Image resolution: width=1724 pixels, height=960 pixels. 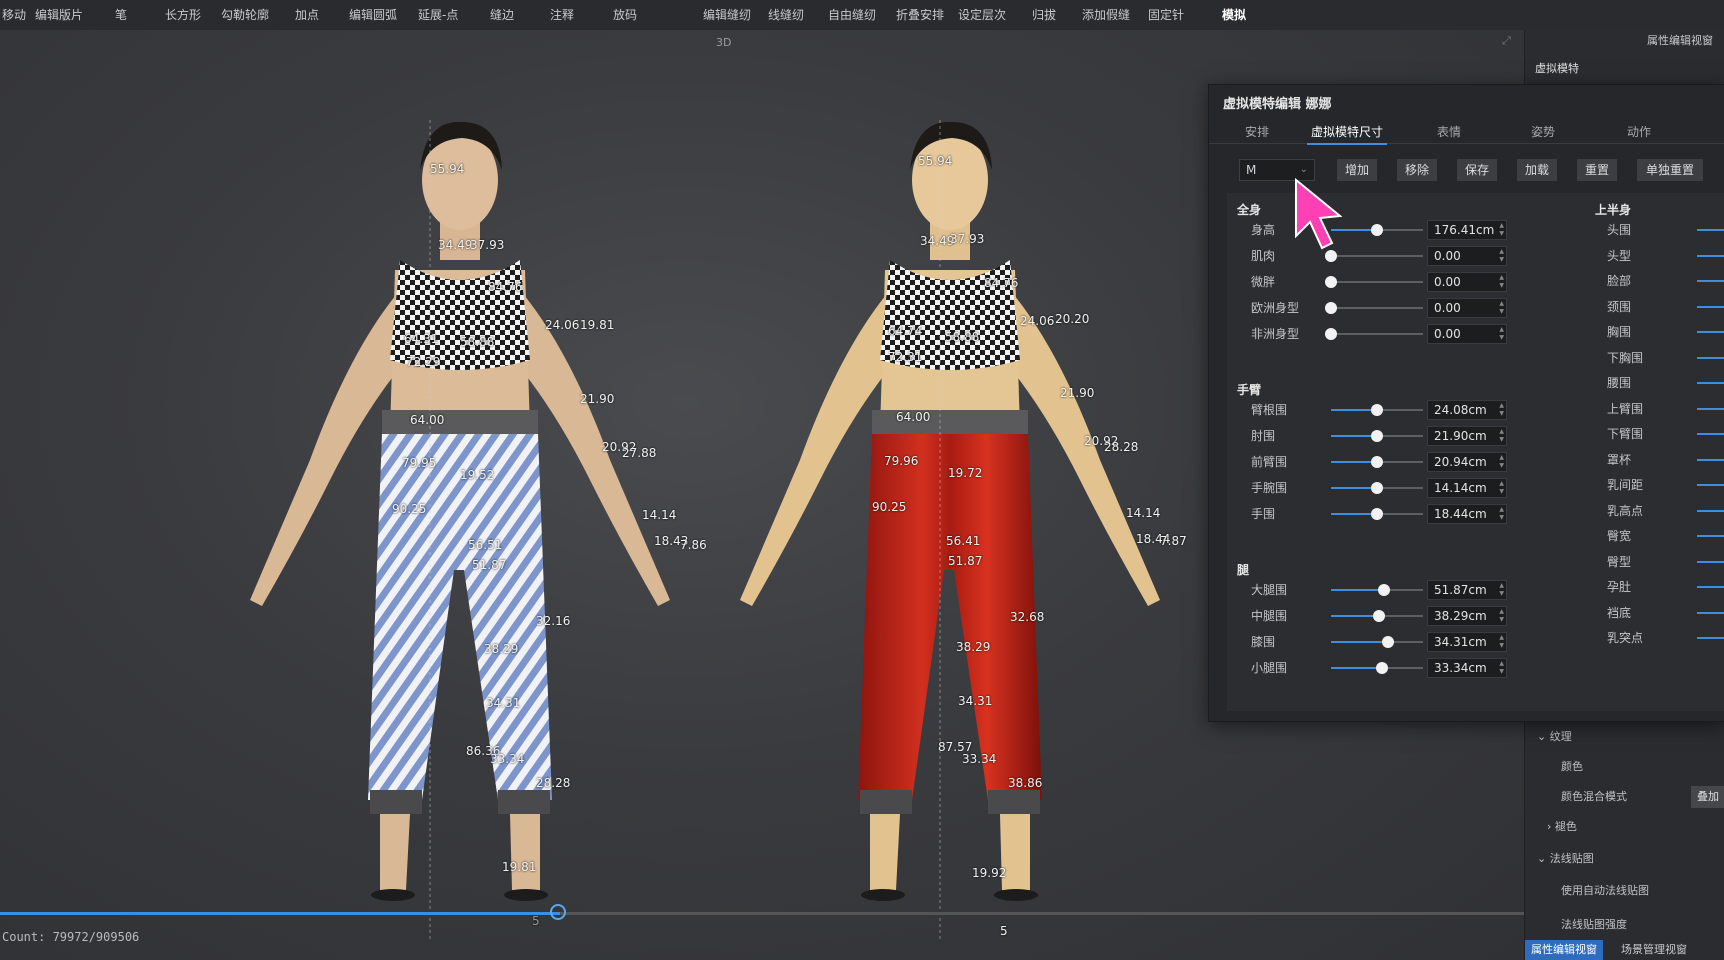 What do you see at coordinates (1347, 134) in the screenshot?
I see `tab-avatar-size: 虚拟模特尺寸` at bounding box center [1347, 134].